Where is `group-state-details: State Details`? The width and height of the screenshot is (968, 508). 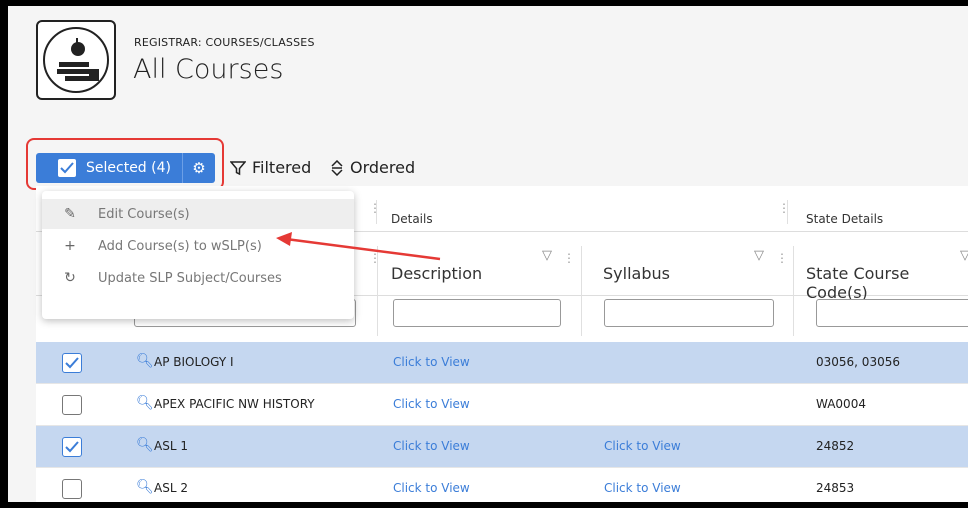 group-state-details: State Details is located at coordinates (845, 219).